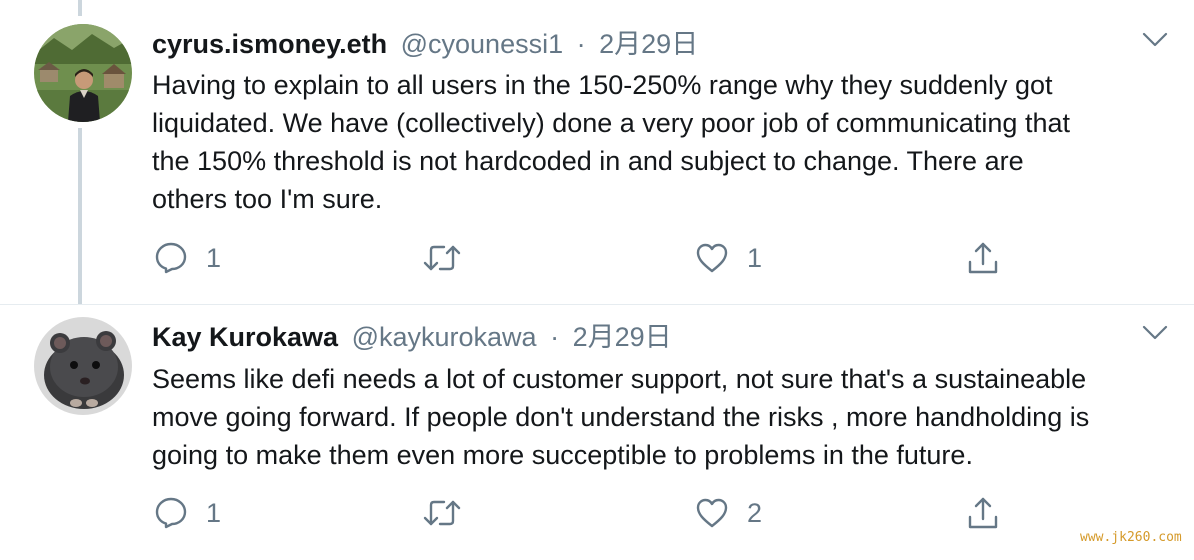  What do you see at coordinates (444, 337) in the screenshot?
I see `user-handle: @kaykurokawa` at bounding box center [444, 337].